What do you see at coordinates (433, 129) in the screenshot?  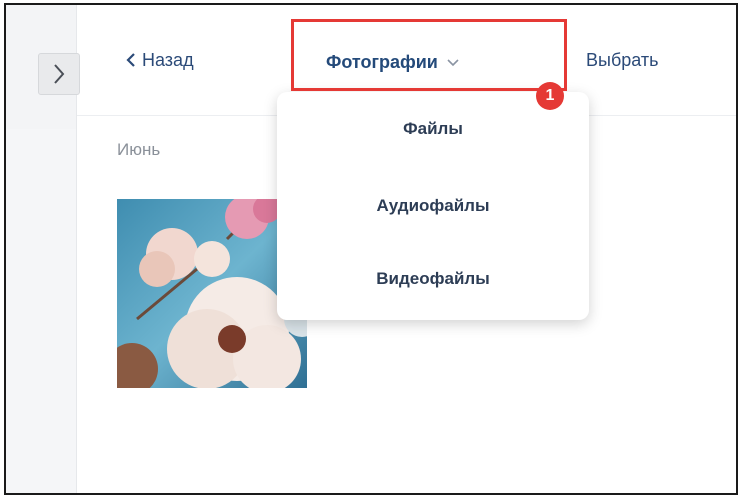 I see `menu-item-files: Файлы` at bounding box center [433, 129].